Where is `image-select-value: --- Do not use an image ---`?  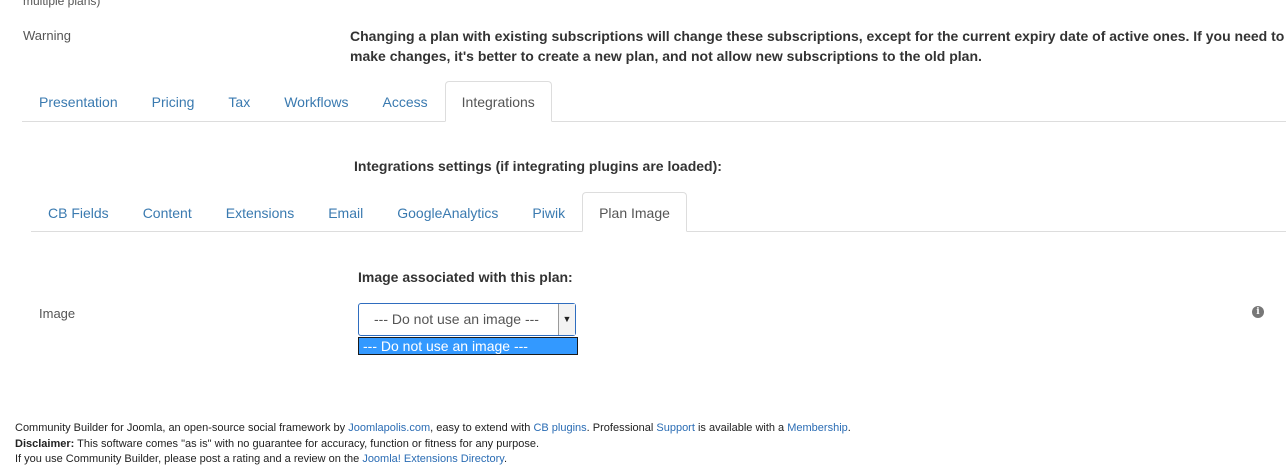
image-select-value: --- Do not use an image --- is located at coordinates (456, 319).